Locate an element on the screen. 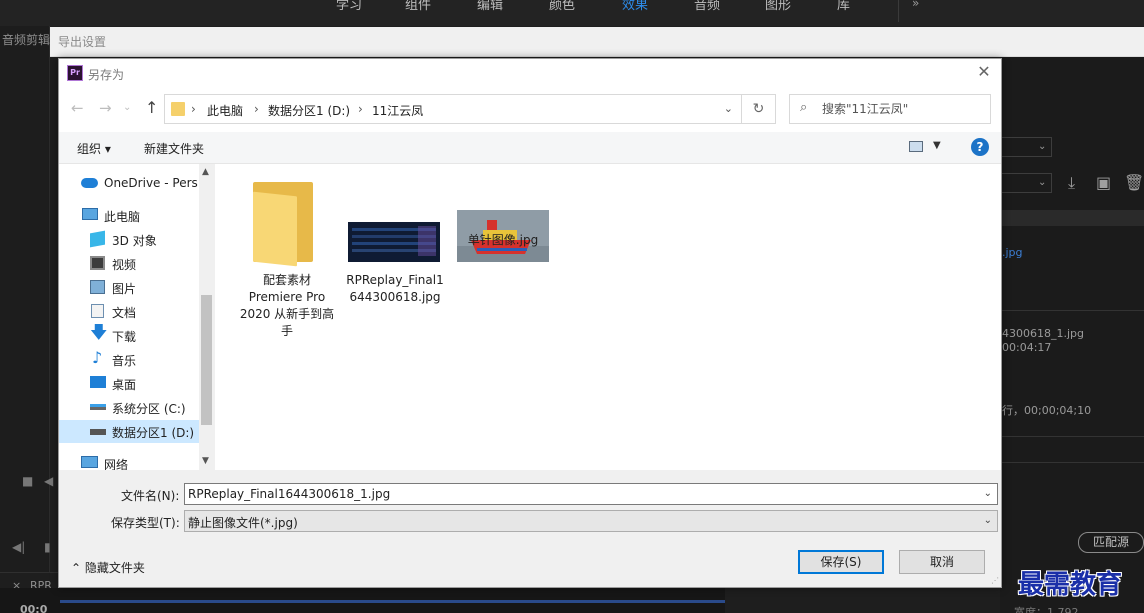 This screenshot has height=613, width=1144. search-input is located at coordinates (902, 109).